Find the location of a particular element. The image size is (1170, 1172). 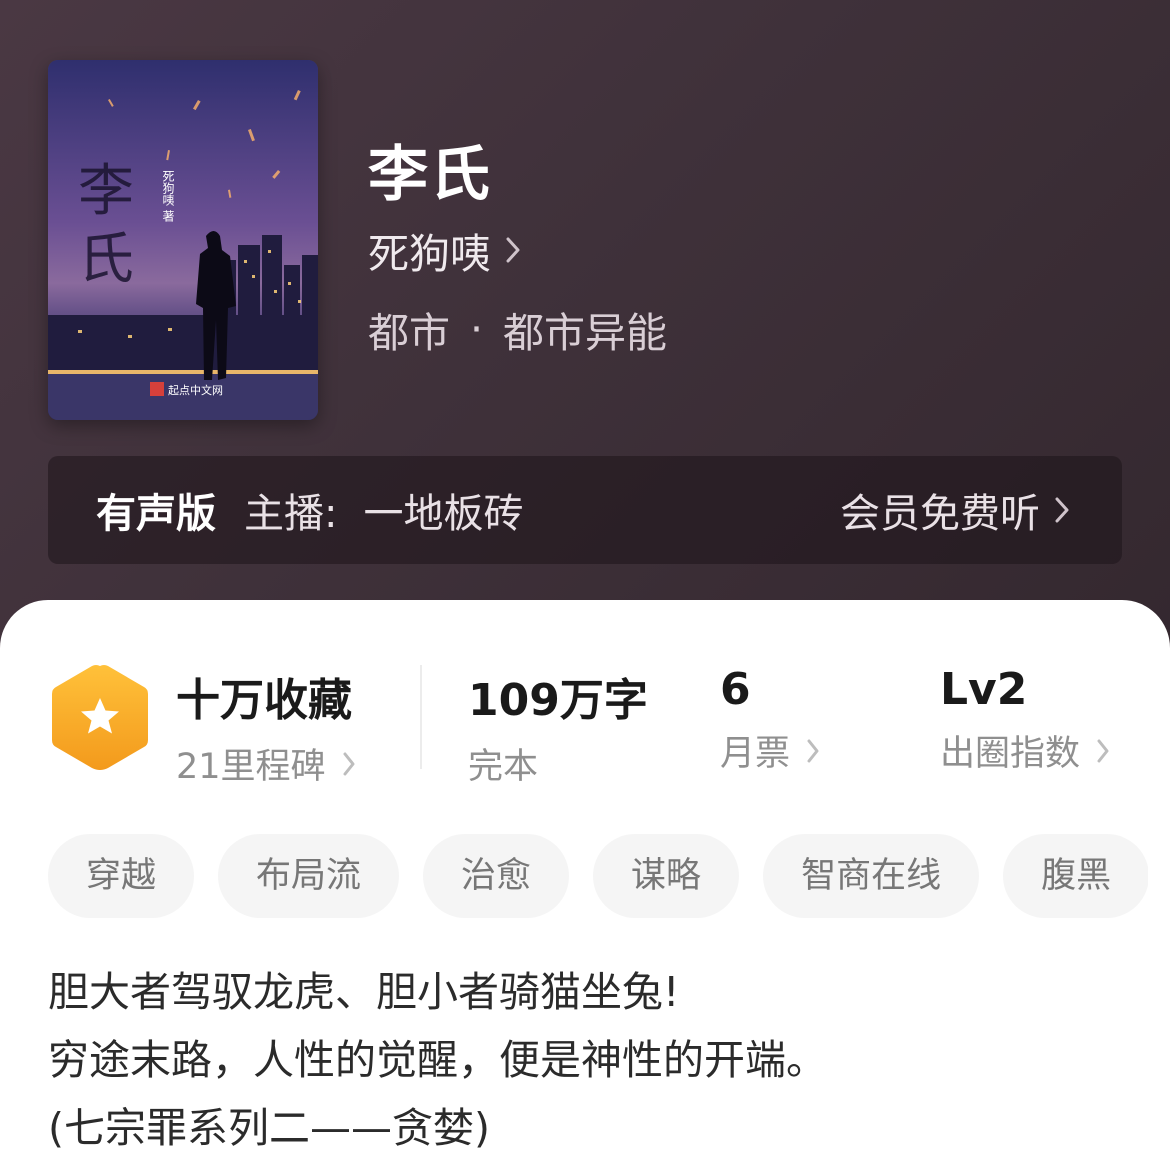

tag-chip: 腹黑 is located at coordinates (1075, 876).